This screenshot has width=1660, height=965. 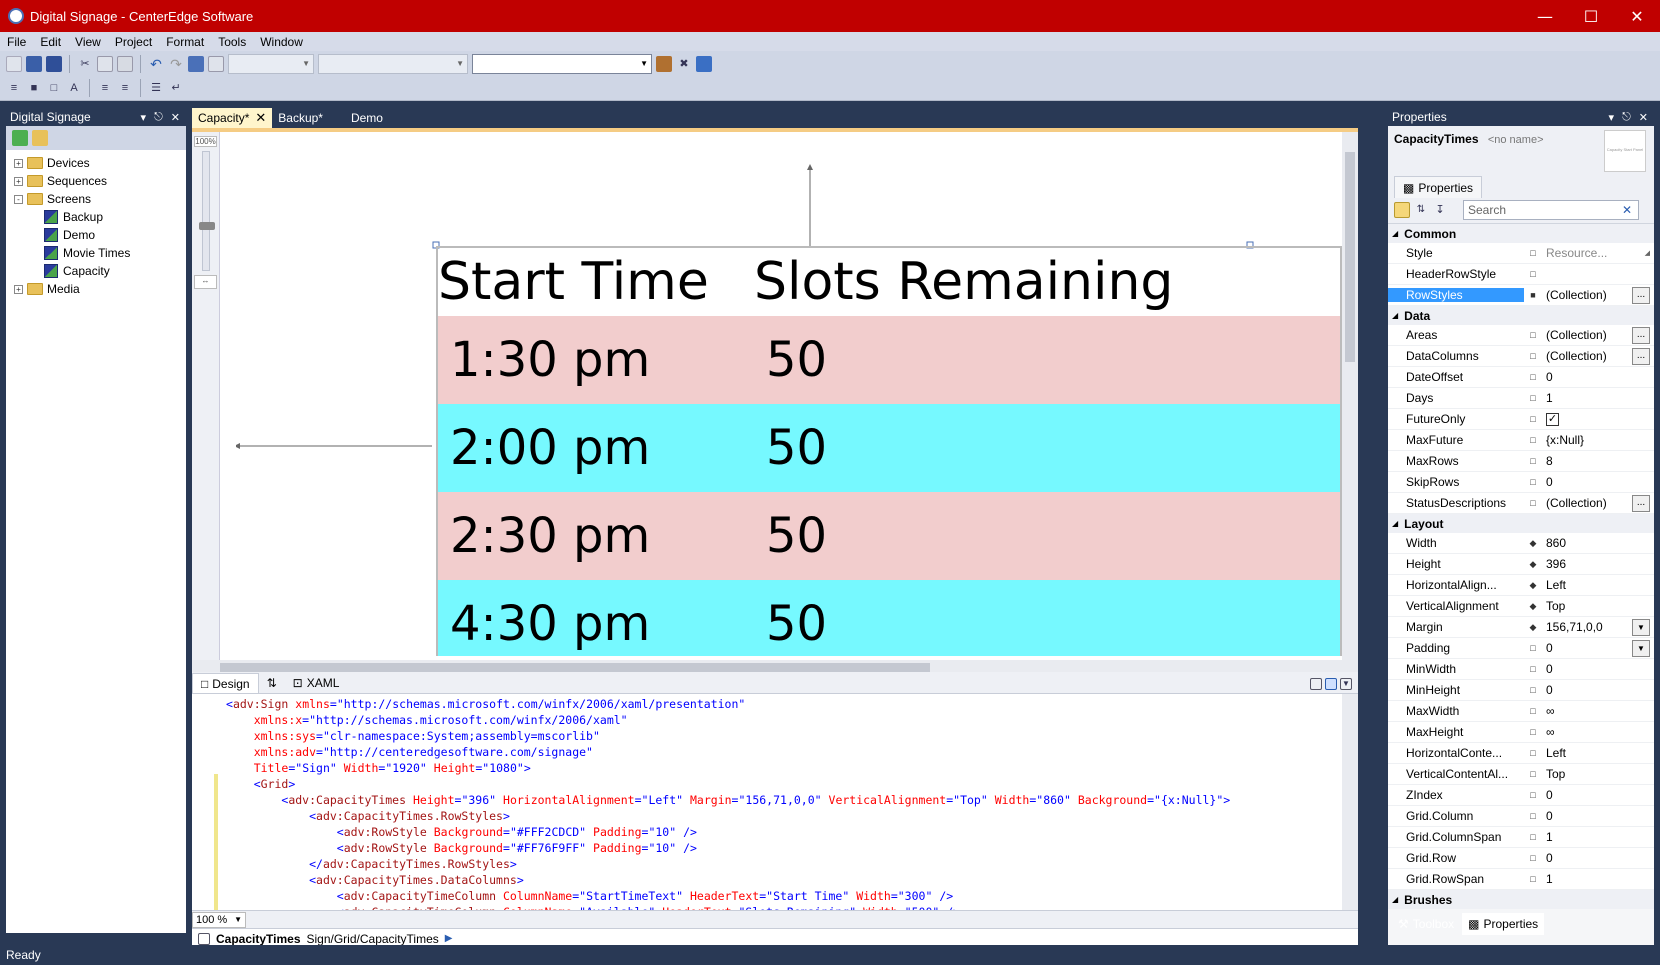 What do you see at coordinates (96, 271) in the screenshot?
I see `tree-item-capacity: Capacity` at bounding box center [96, 271].